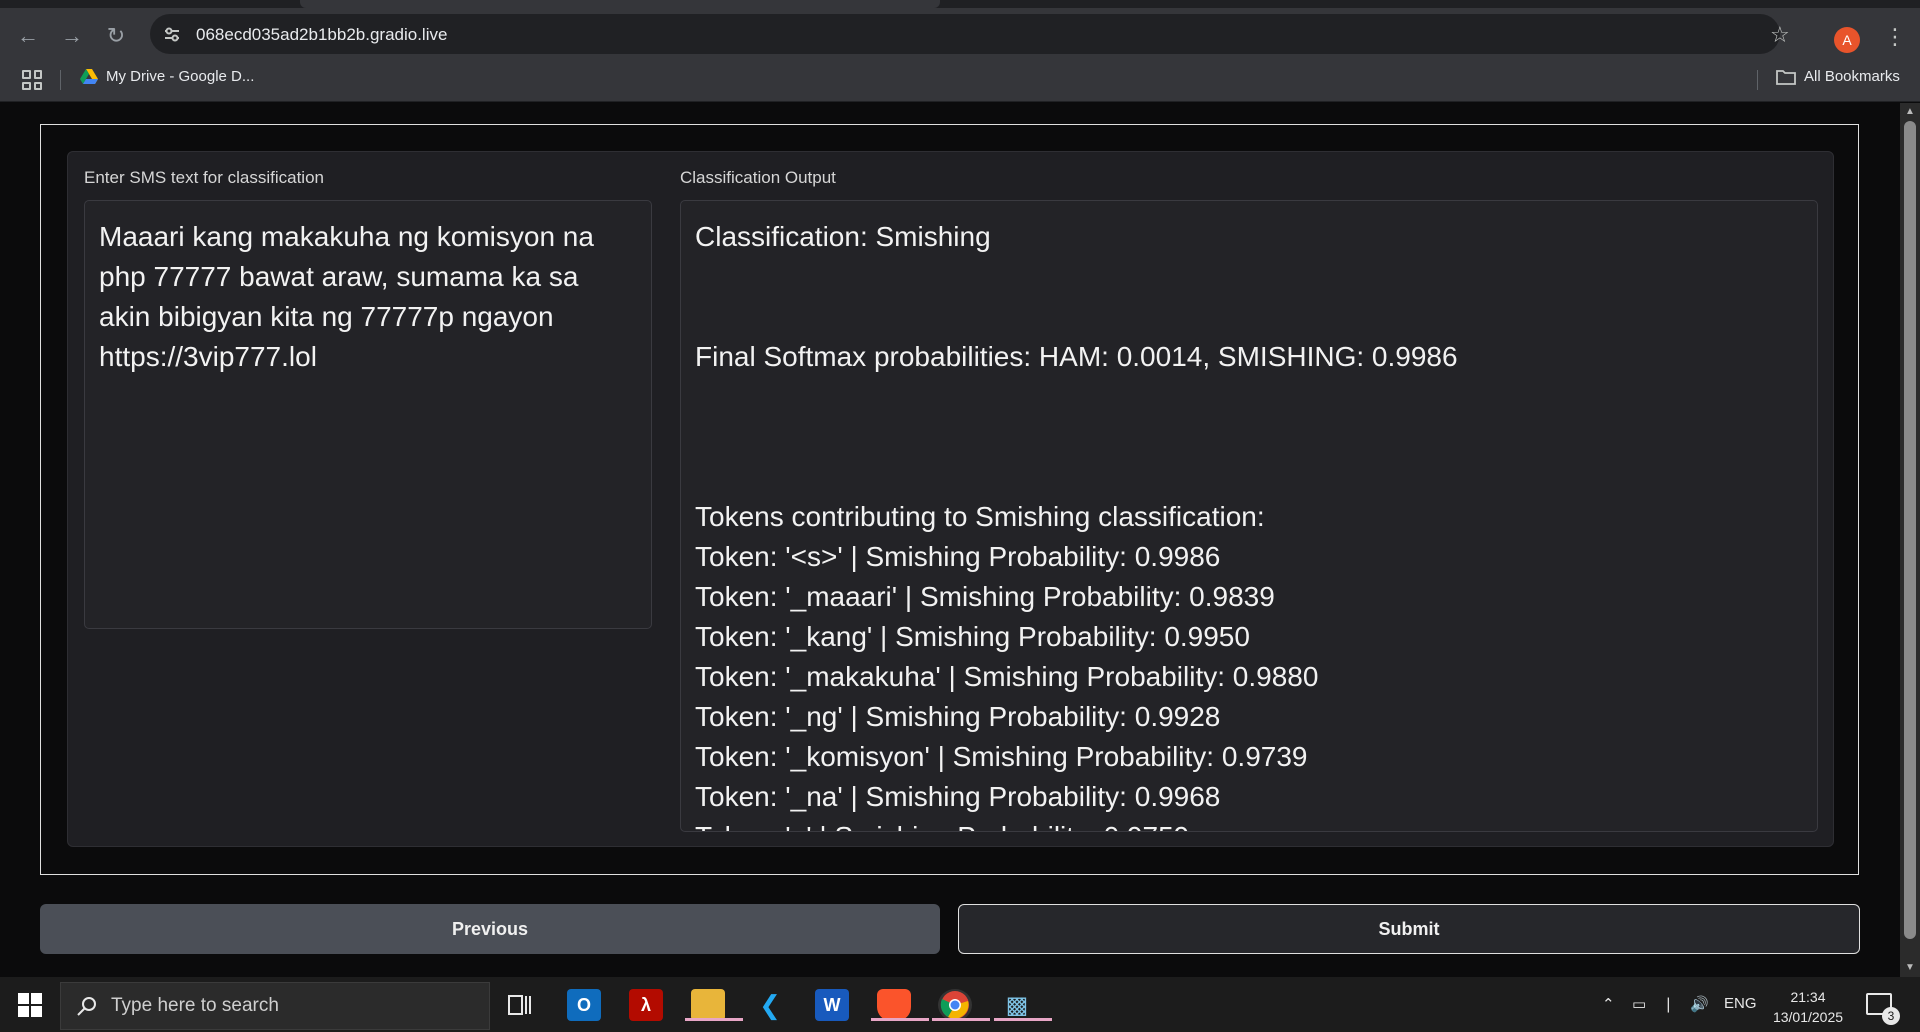 The height and width of the screenshot is (1032, 1920). What do you see at coordinates (86, 1006) in the screenshot?
I see `search-icon` at bounding box center [86, 1006].